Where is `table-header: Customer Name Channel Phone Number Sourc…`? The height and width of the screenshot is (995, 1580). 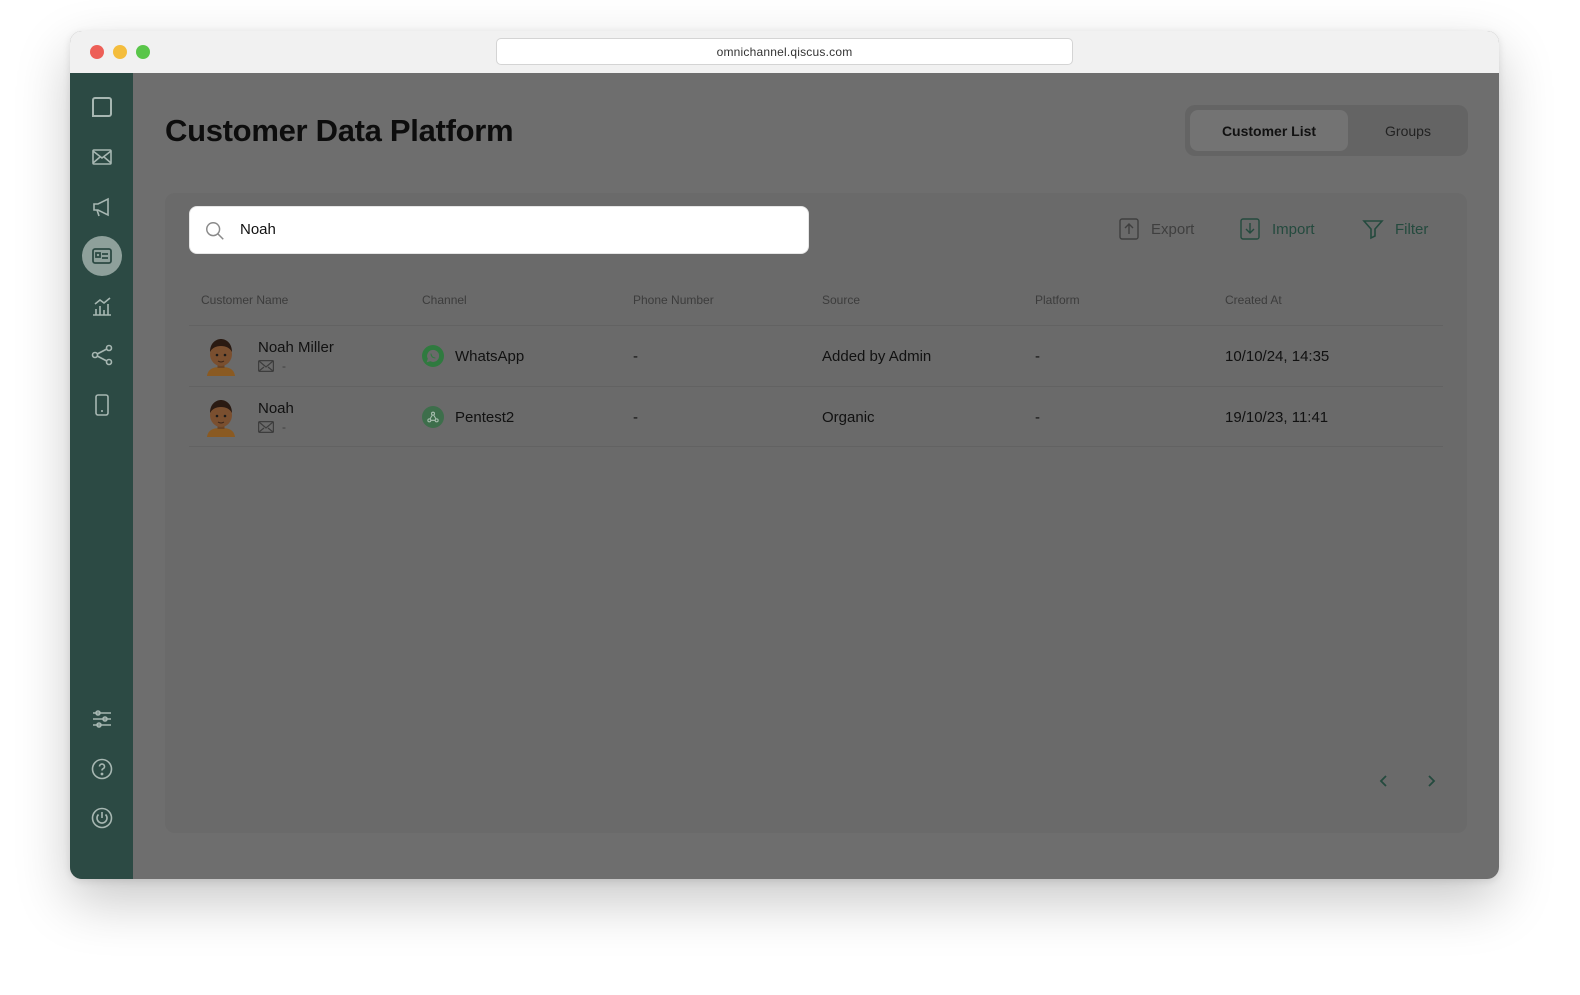 table-header: Customer Name Channel Phone Number Sourc… is located at coordinates (816, 308).